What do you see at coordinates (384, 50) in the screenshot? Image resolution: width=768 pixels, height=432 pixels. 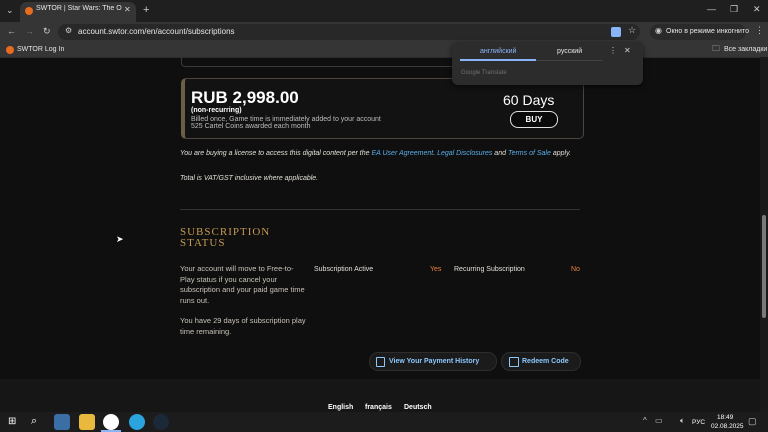 I see `bookmarks-bar` at bounding box center [384, 50].